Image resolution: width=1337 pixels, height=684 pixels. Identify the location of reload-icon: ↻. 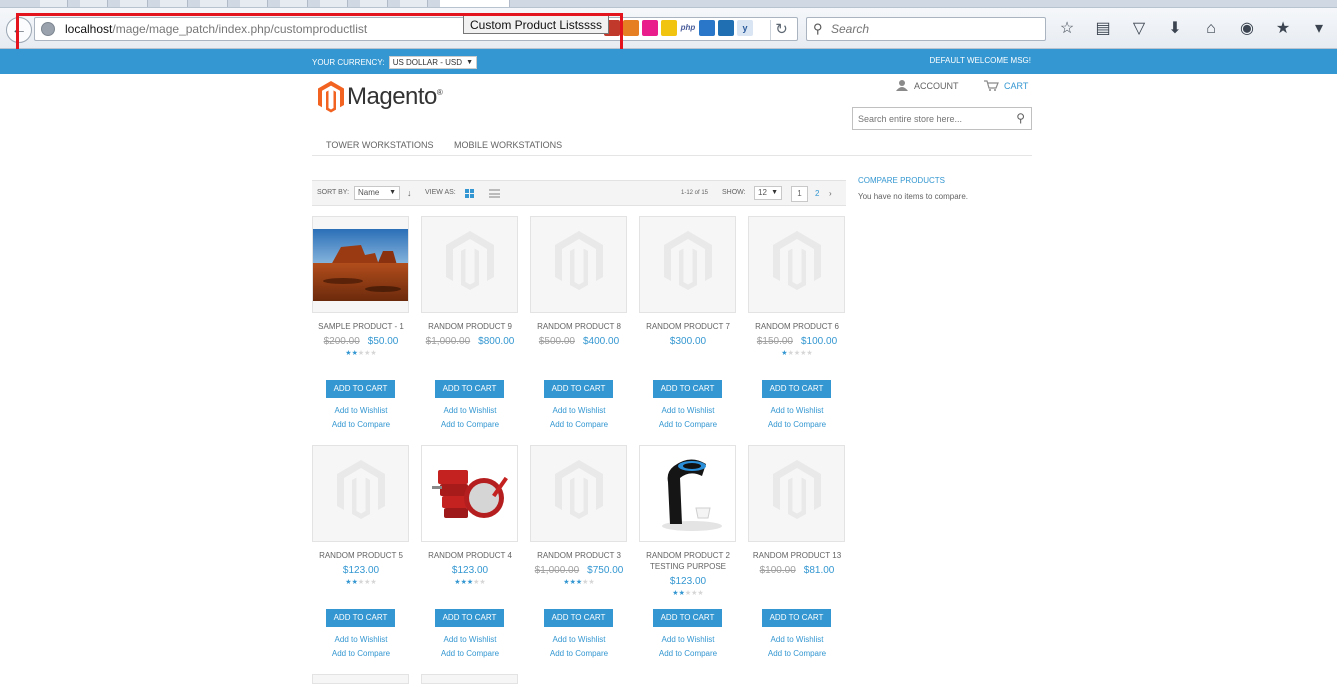
(781, 30).